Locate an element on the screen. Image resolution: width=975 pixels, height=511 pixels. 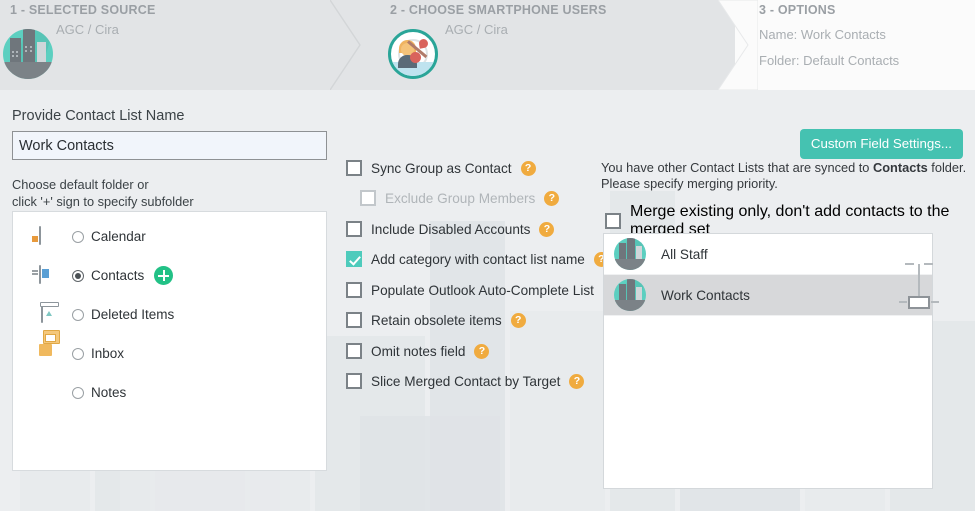
option-omit-notes-field: Omit notes field ? is located at coordinates (418, 351).